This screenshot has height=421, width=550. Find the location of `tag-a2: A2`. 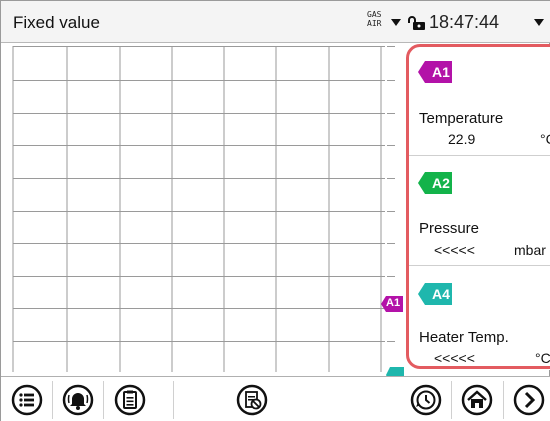

tag-a2: A2 is located at coordinates (435, 183).